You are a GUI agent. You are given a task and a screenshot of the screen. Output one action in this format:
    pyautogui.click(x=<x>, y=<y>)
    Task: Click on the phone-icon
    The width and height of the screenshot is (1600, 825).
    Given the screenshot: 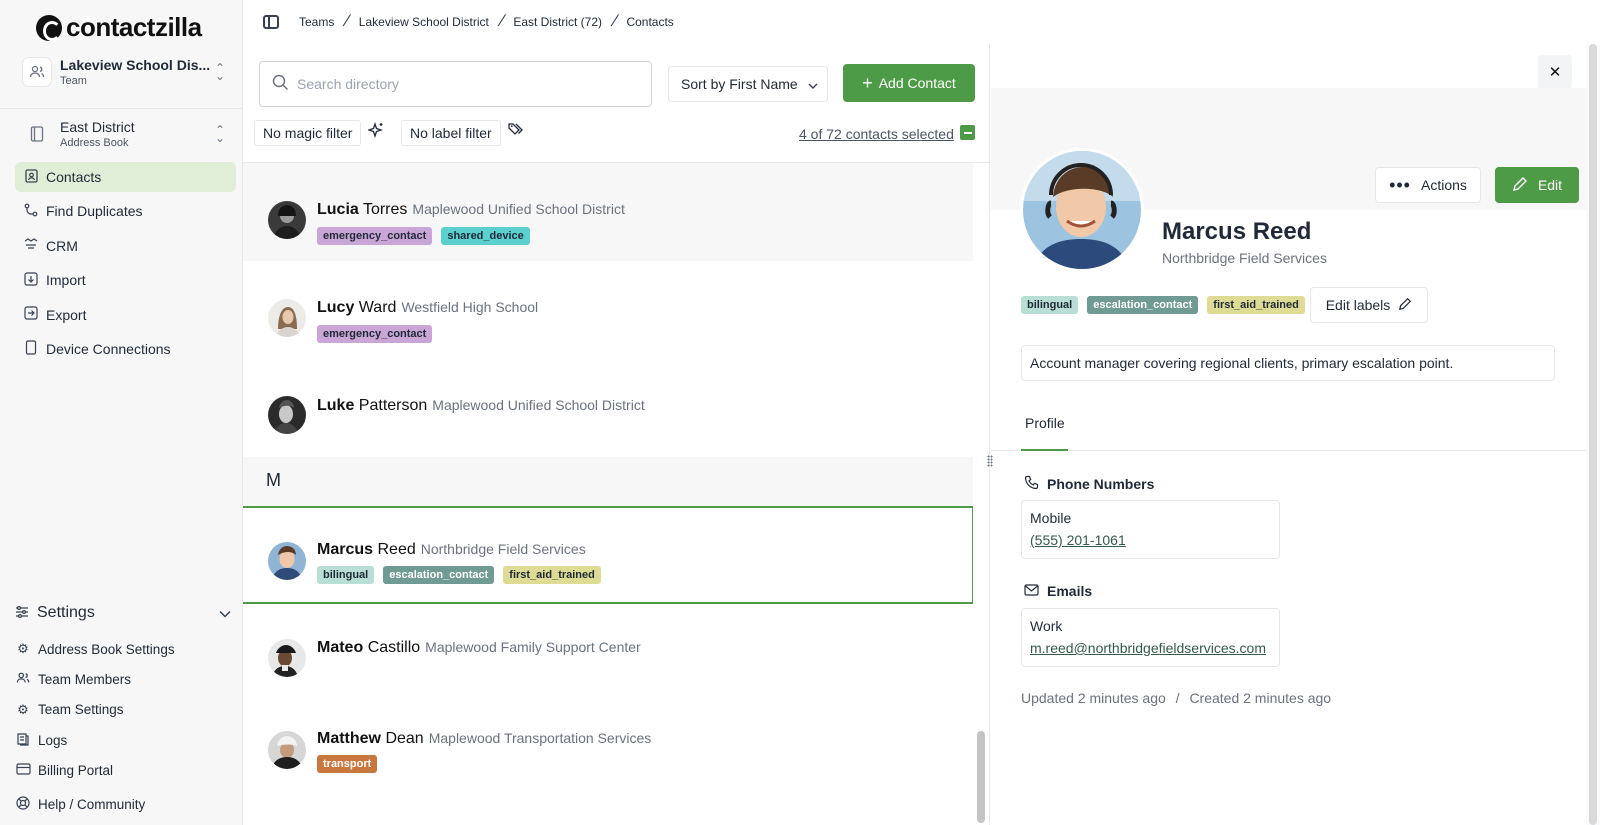 What is the action you would take?
    pyautogui.click(x=1031, y=484)
    